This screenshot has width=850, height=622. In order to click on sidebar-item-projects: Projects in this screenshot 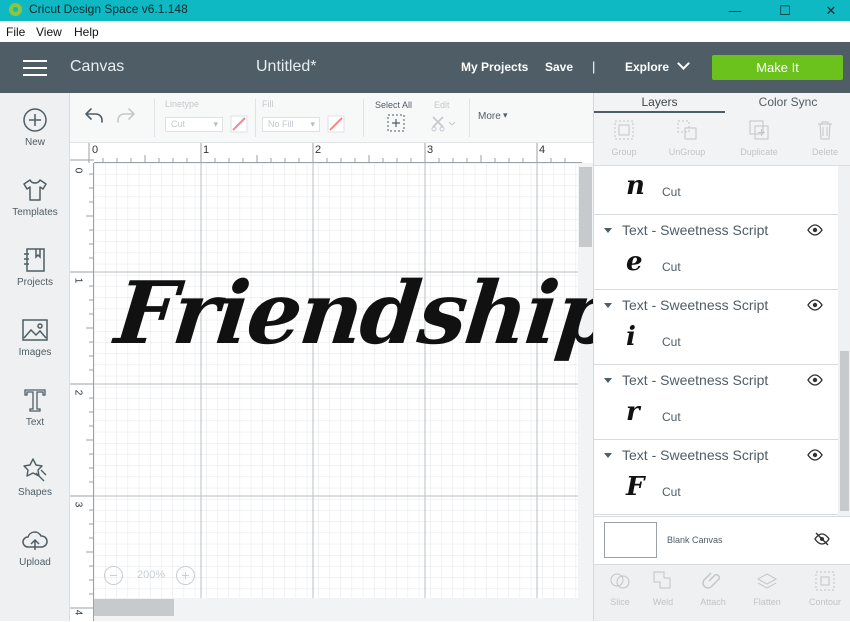, I will do `click(35, 271)`.